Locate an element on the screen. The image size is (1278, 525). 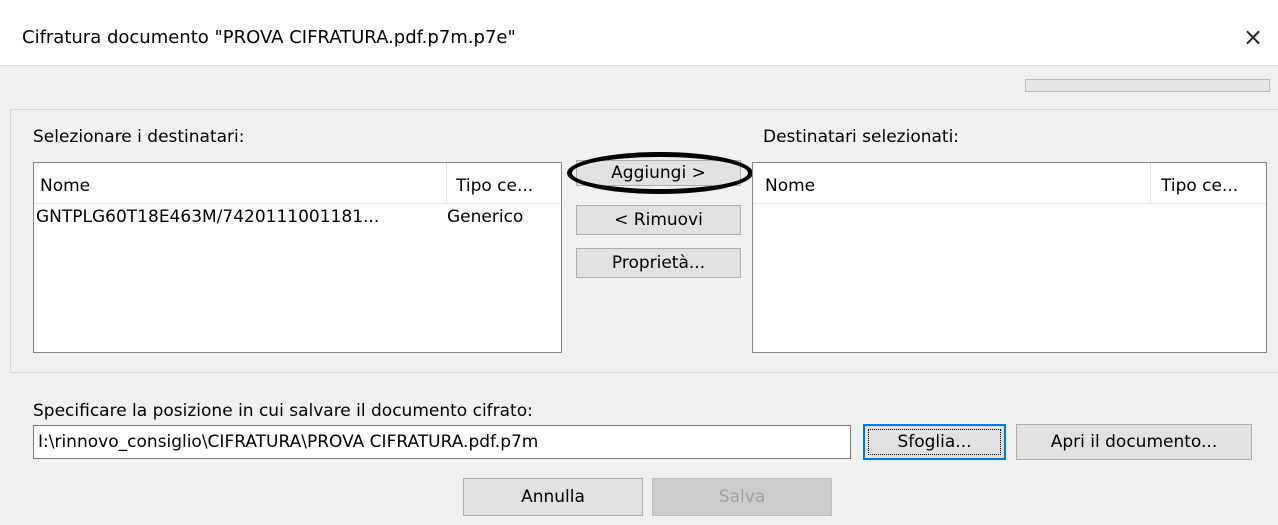
selected-recipients-label: Destinatari selezionati: is located at coordinates (861, 137).